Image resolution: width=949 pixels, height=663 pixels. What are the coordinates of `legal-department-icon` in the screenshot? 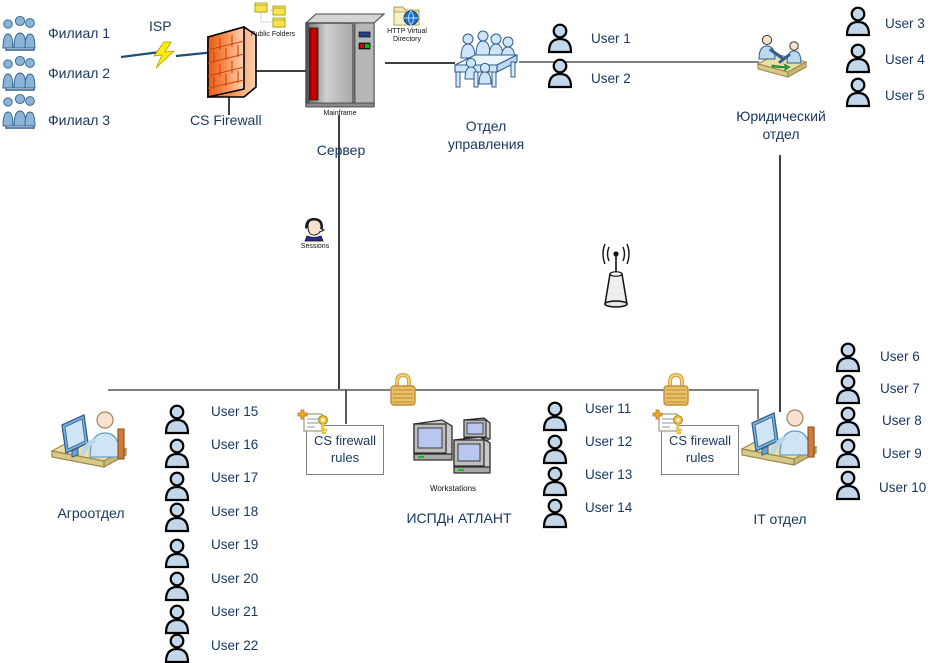 It's located at (781, 56).